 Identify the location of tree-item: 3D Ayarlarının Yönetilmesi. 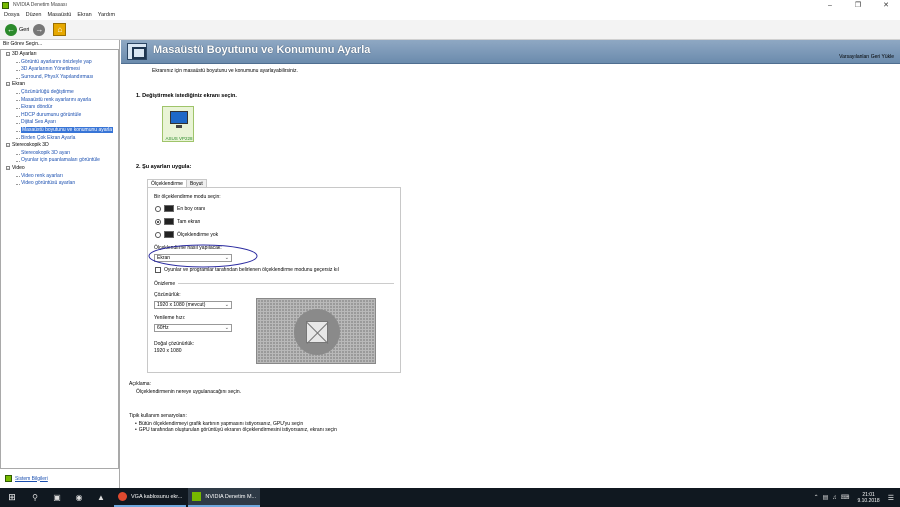
(59, 70).